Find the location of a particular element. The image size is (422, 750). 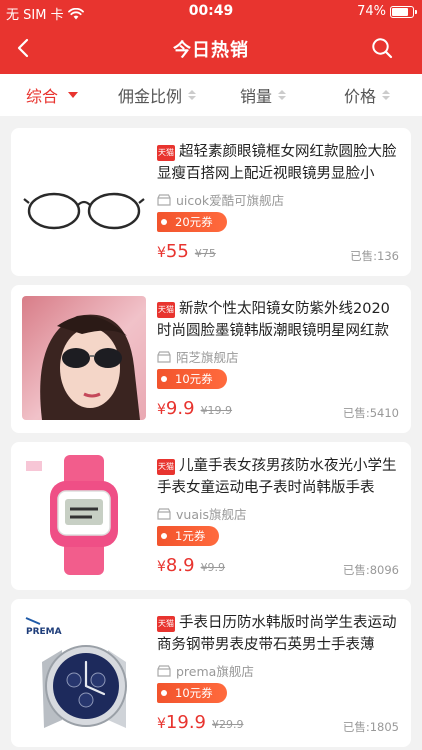

sort-price: 价格 is located at coordinates (367, 95).